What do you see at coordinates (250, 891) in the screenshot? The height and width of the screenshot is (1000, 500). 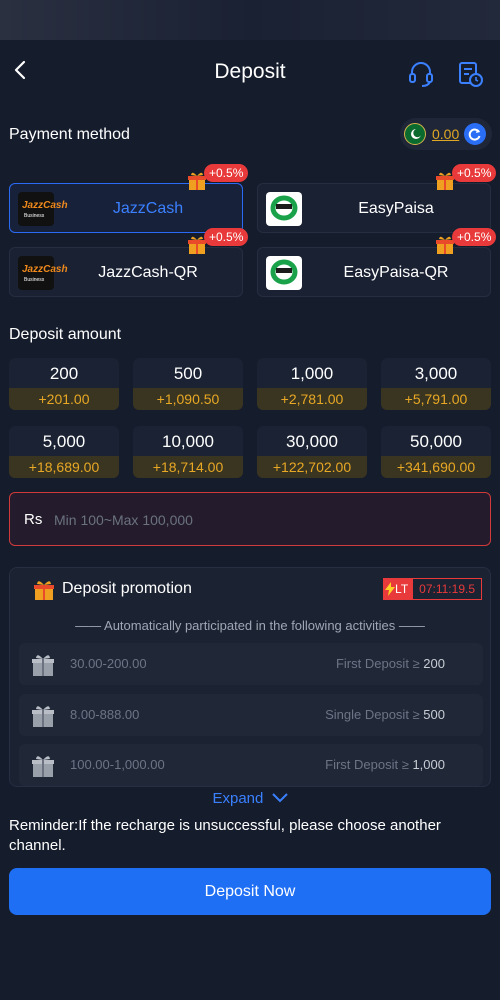 I see `deposit-now-button: Deposit Now` at bounding box center [250, 891].